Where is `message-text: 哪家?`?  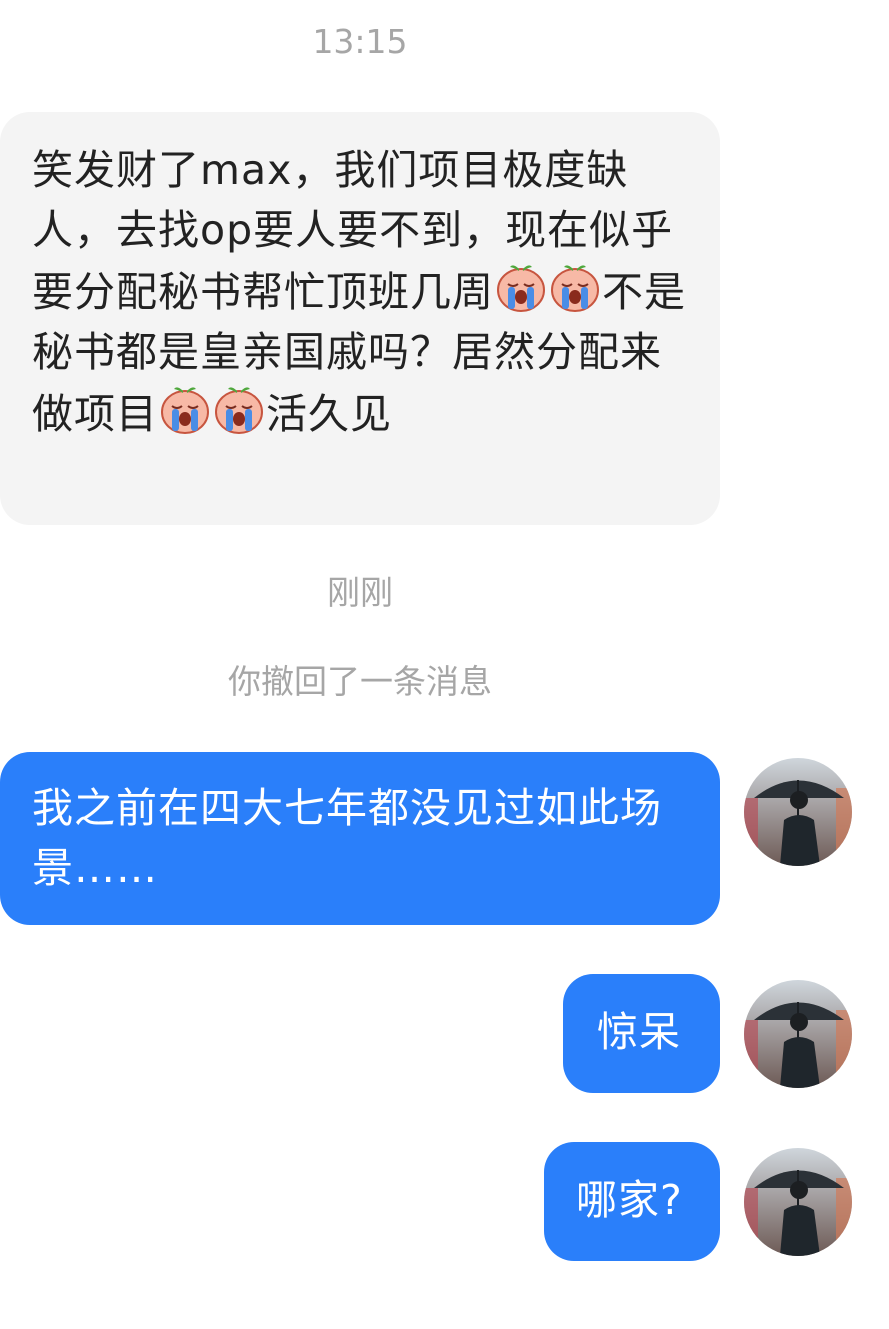
message-text: 哪家? is located at coordinates (629, 1200).